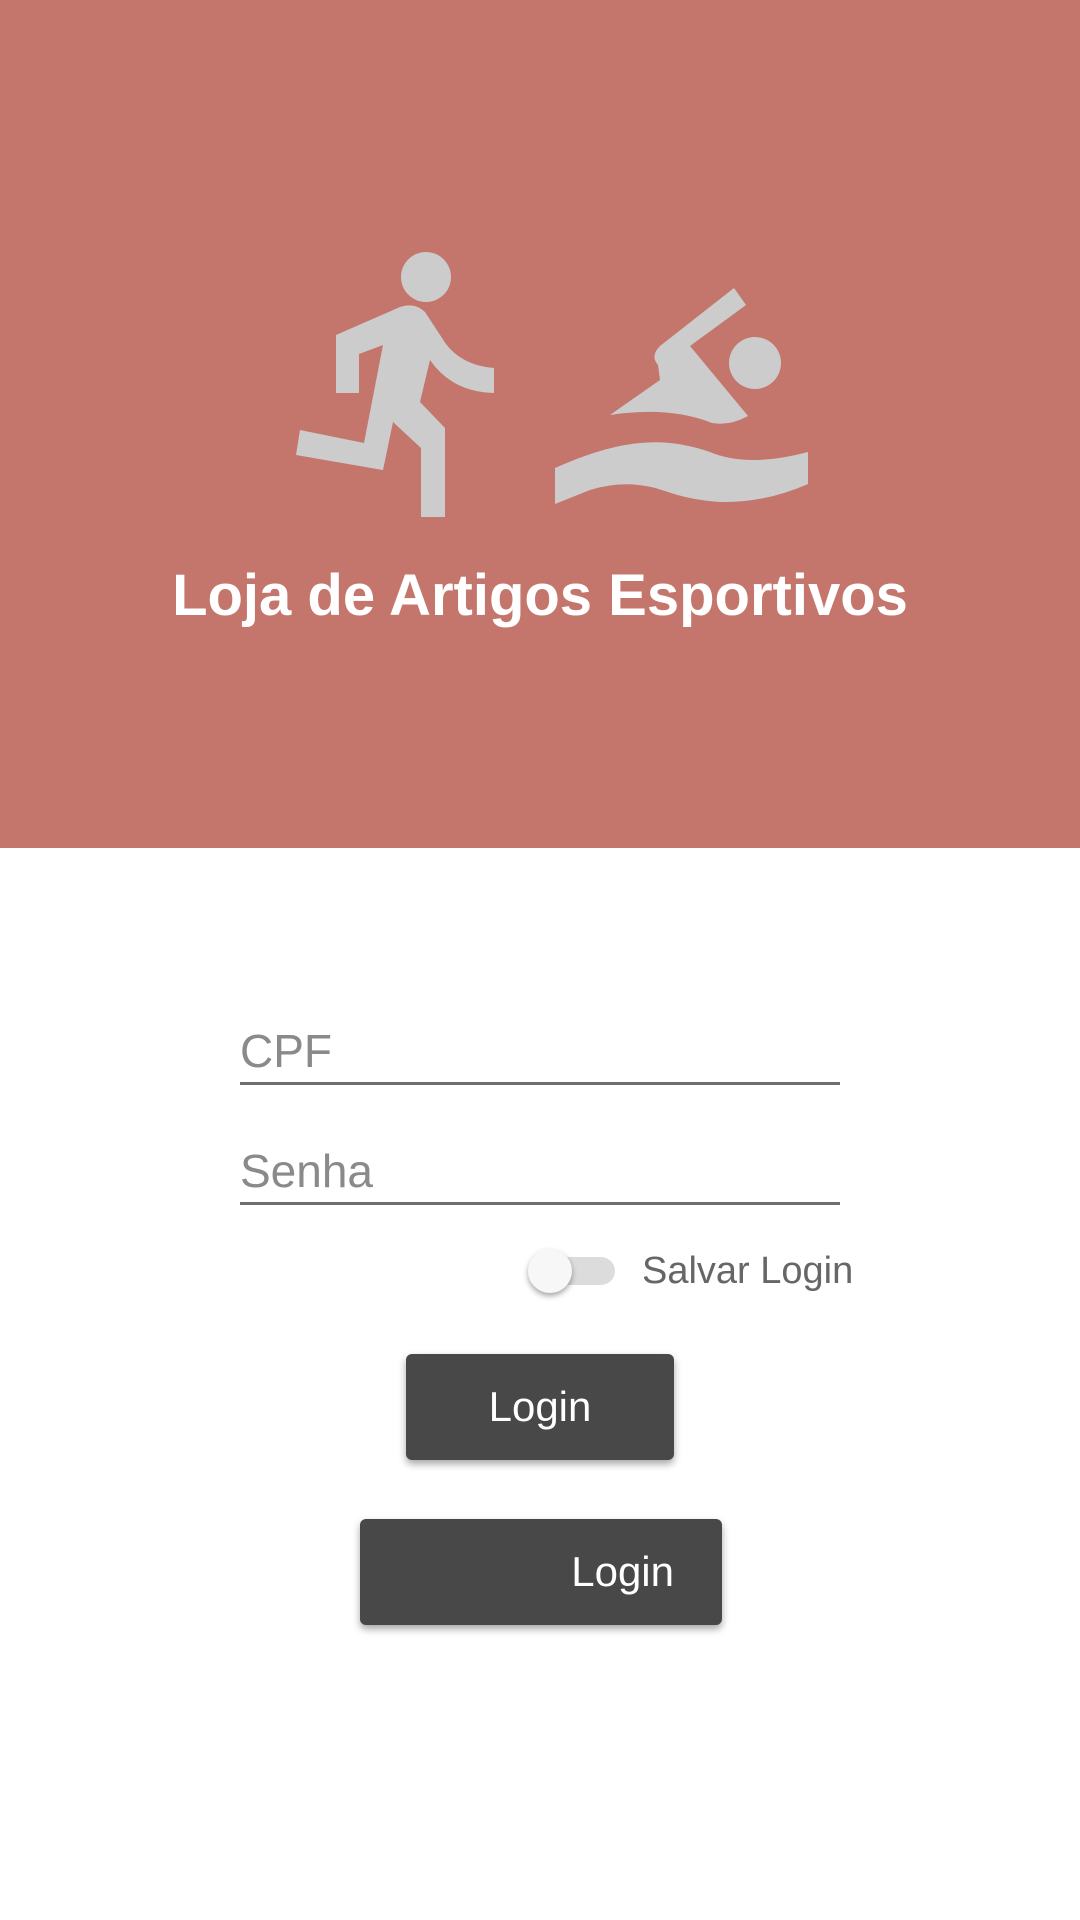 This screenshot has height=1920, width=1080. I want to click on login-button-secondary: Login, so click(541, 1572).